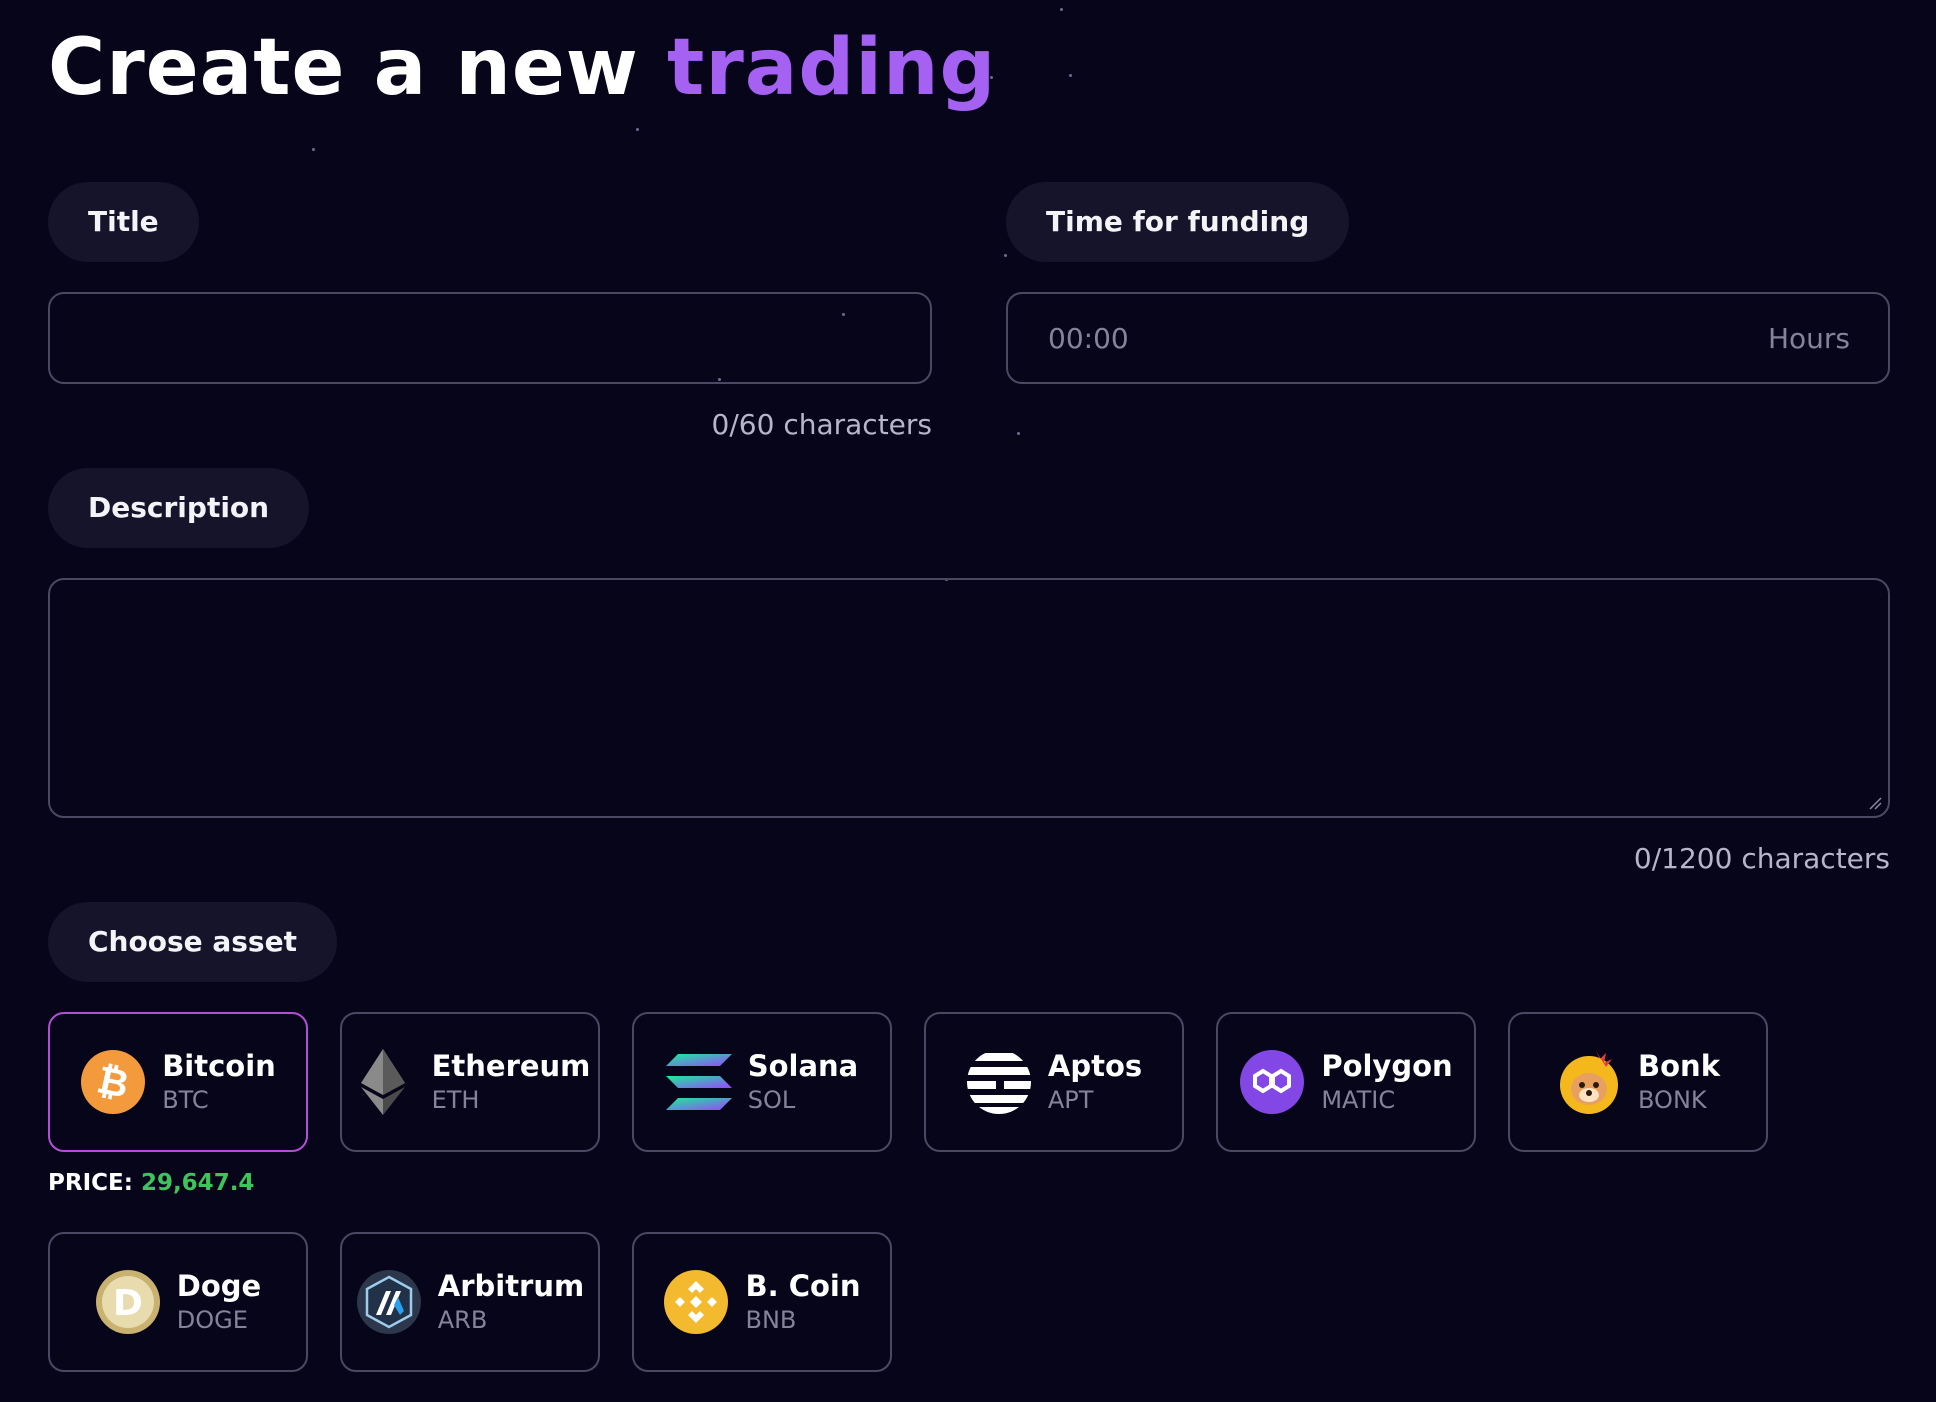 This screenshot has width=1936, height=1402. What do you see at coordinates (832, 68) in the screenshot?
I see `title-accent: trading` at bounding box center [832, 68].